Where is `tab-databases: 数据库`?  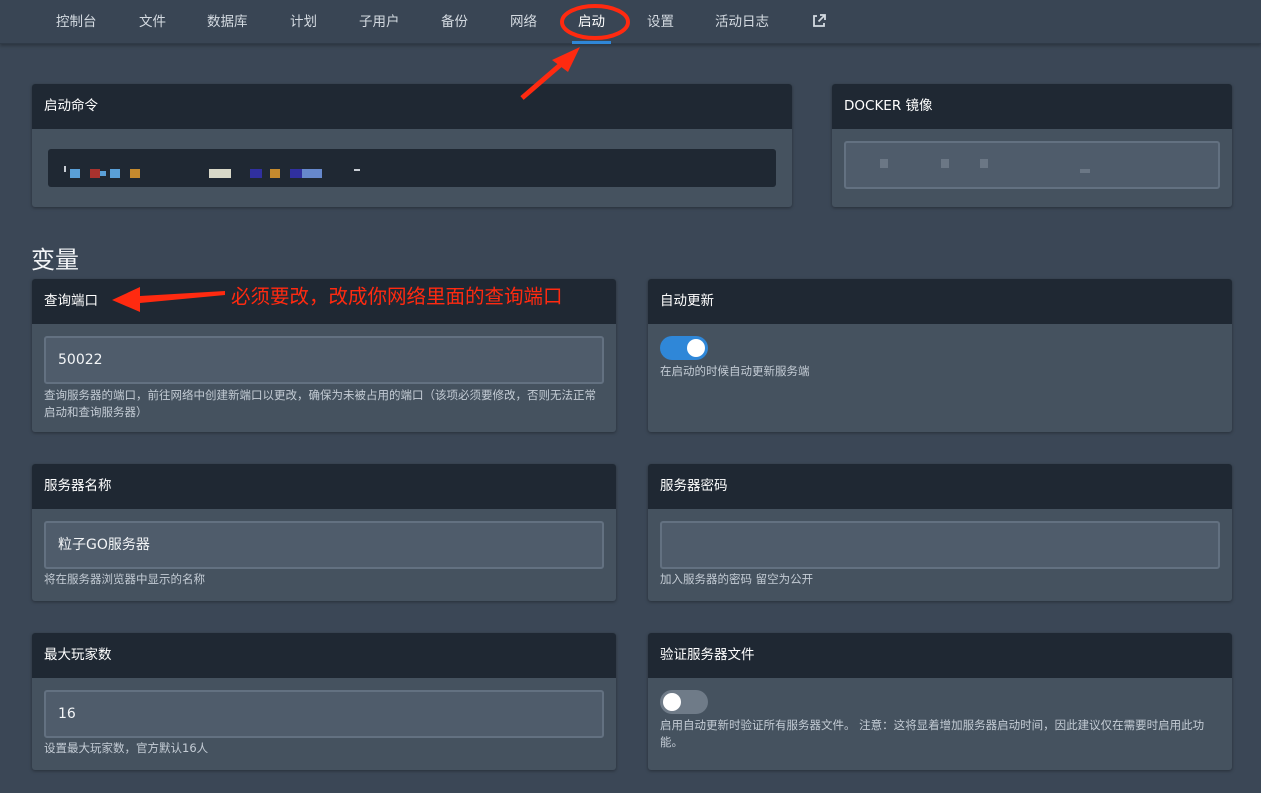 tab-databases: 数据库 is located at coordinates (227, 22).